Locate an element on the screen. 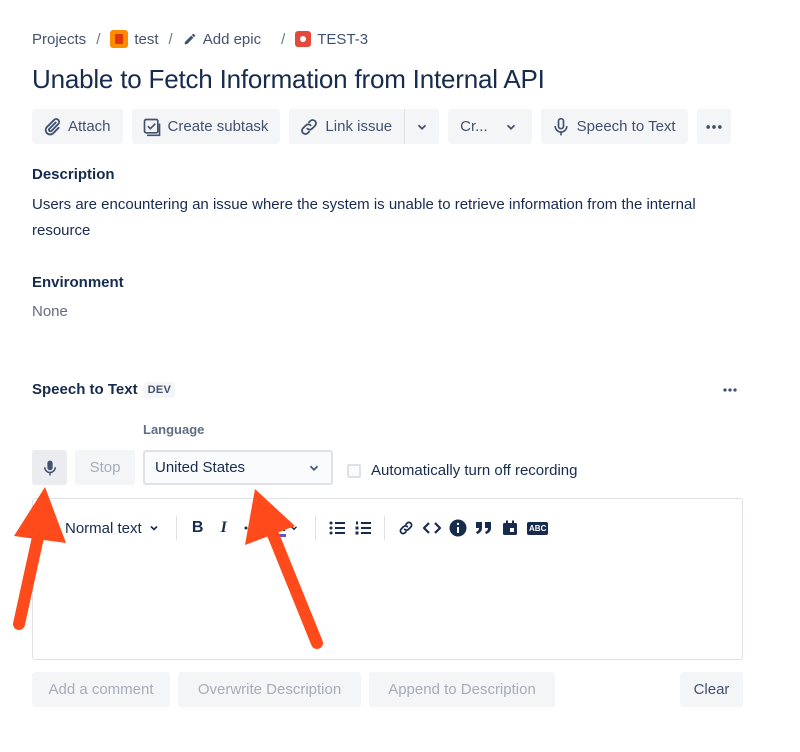 This screenshot has height=752, width=800. text-style-dropdown: Normal text is located at coordinates (112, 528).